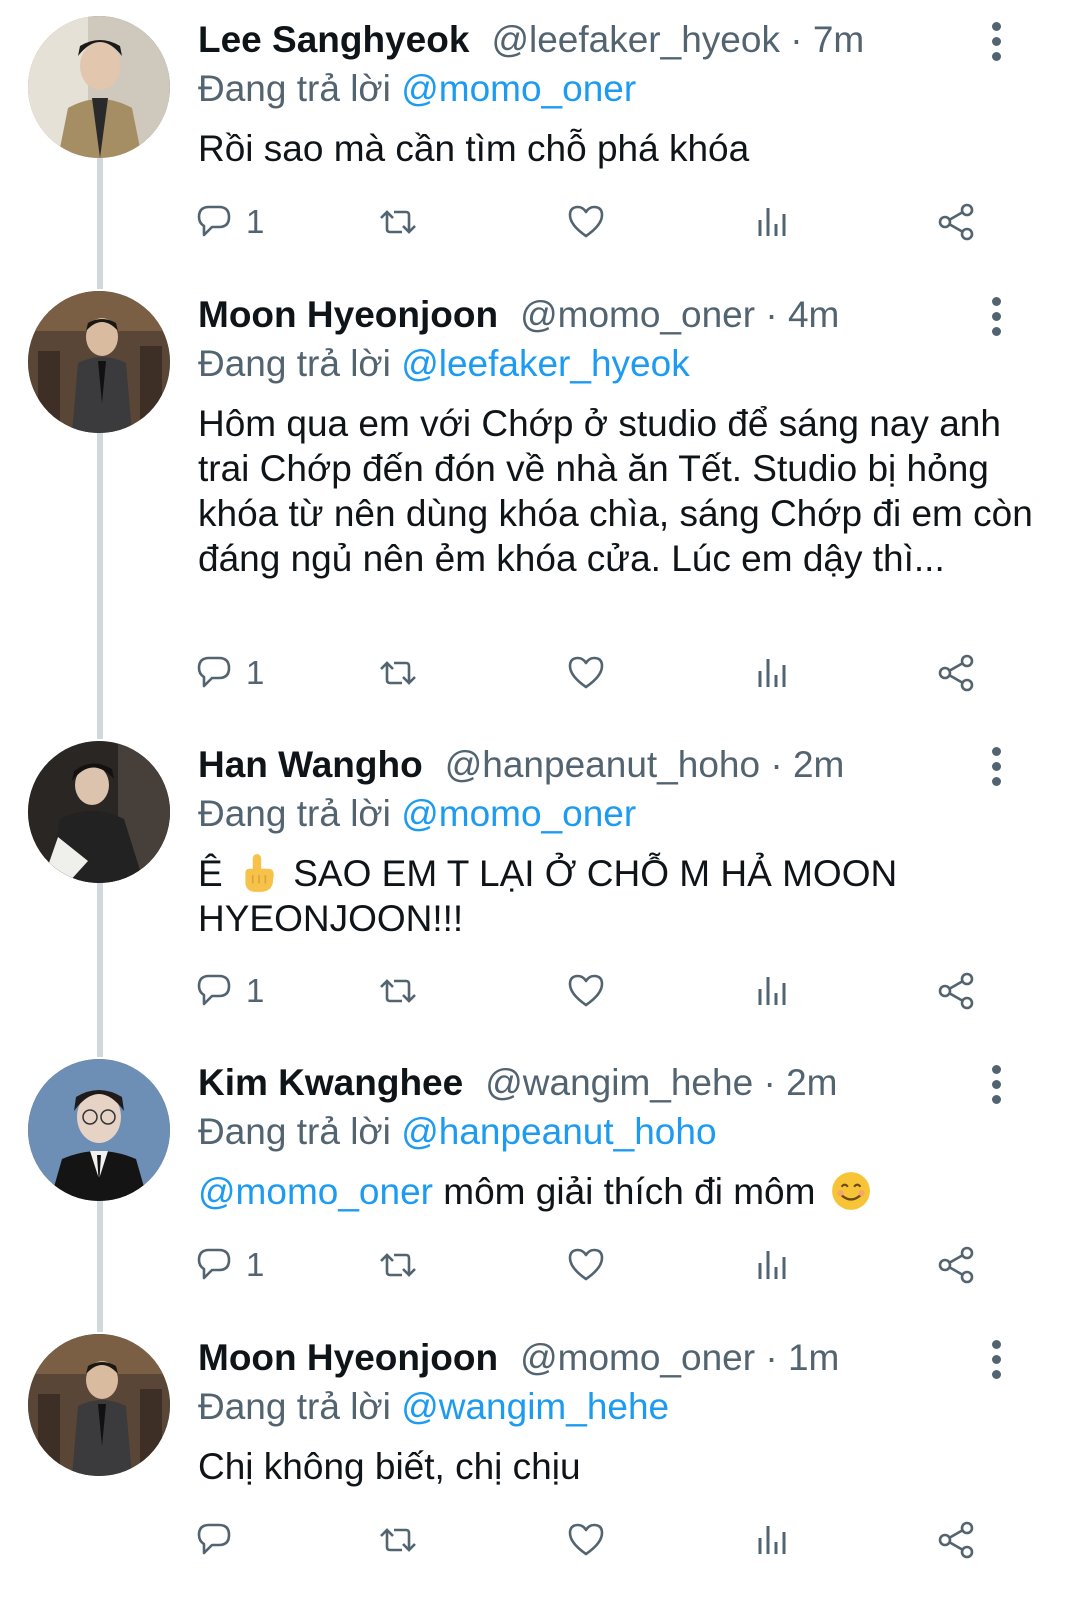  What do you see at coordinates (315, 1191) in the screenshot?
I see `mention-link: @momo_oner` at bounding box center [315, 1191].